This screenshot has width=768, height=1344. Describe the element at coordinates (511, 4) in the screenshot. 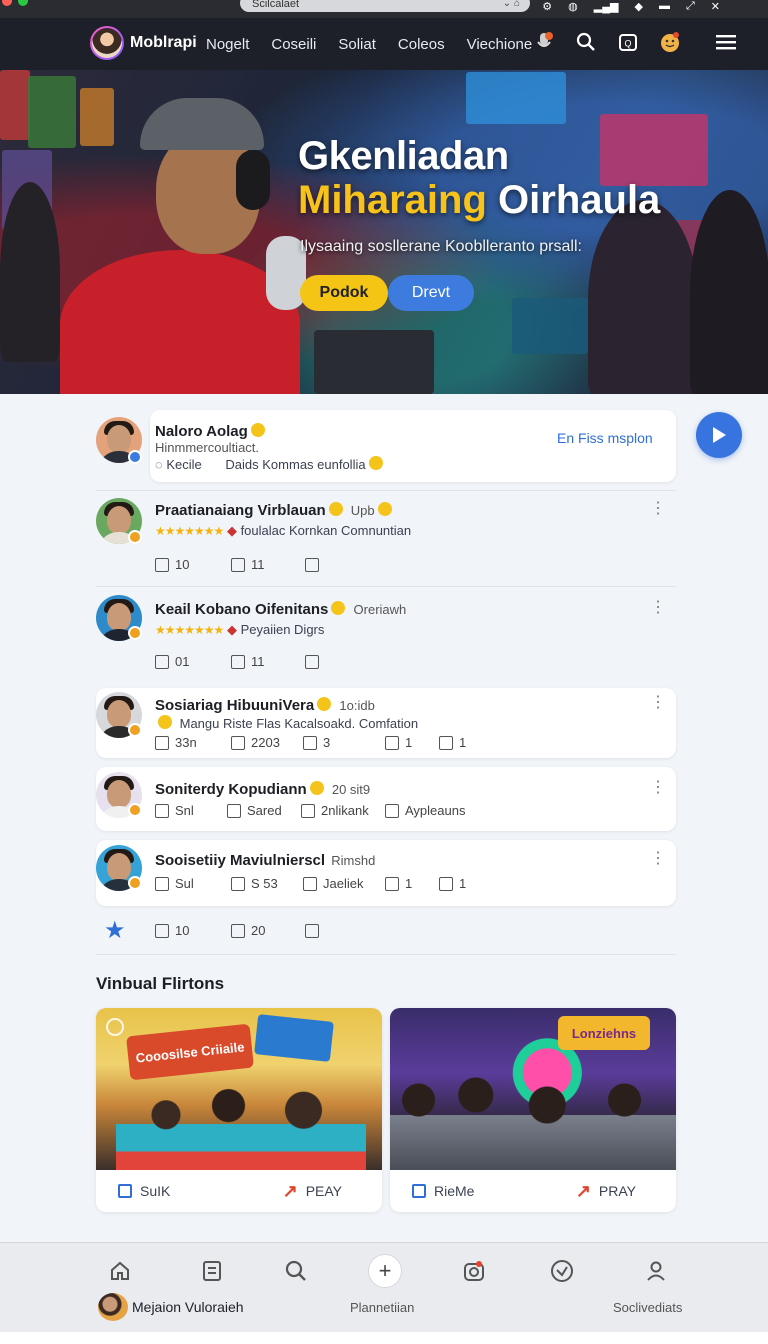

I see `address-bar-controls: ⌄ ⌂` at that location.